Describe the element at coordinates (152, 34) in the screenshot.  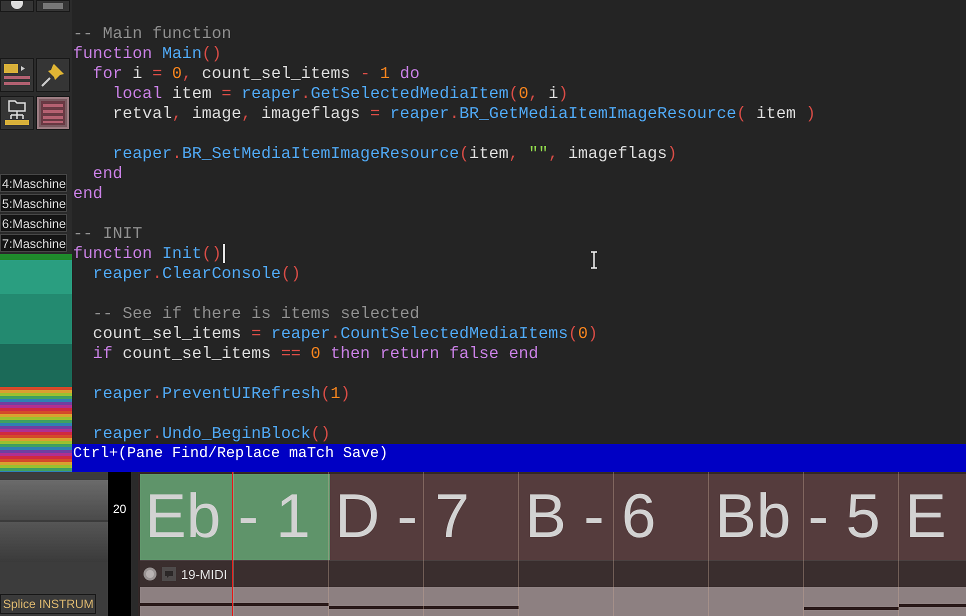
I see `code-line: -- Main function` at that location.